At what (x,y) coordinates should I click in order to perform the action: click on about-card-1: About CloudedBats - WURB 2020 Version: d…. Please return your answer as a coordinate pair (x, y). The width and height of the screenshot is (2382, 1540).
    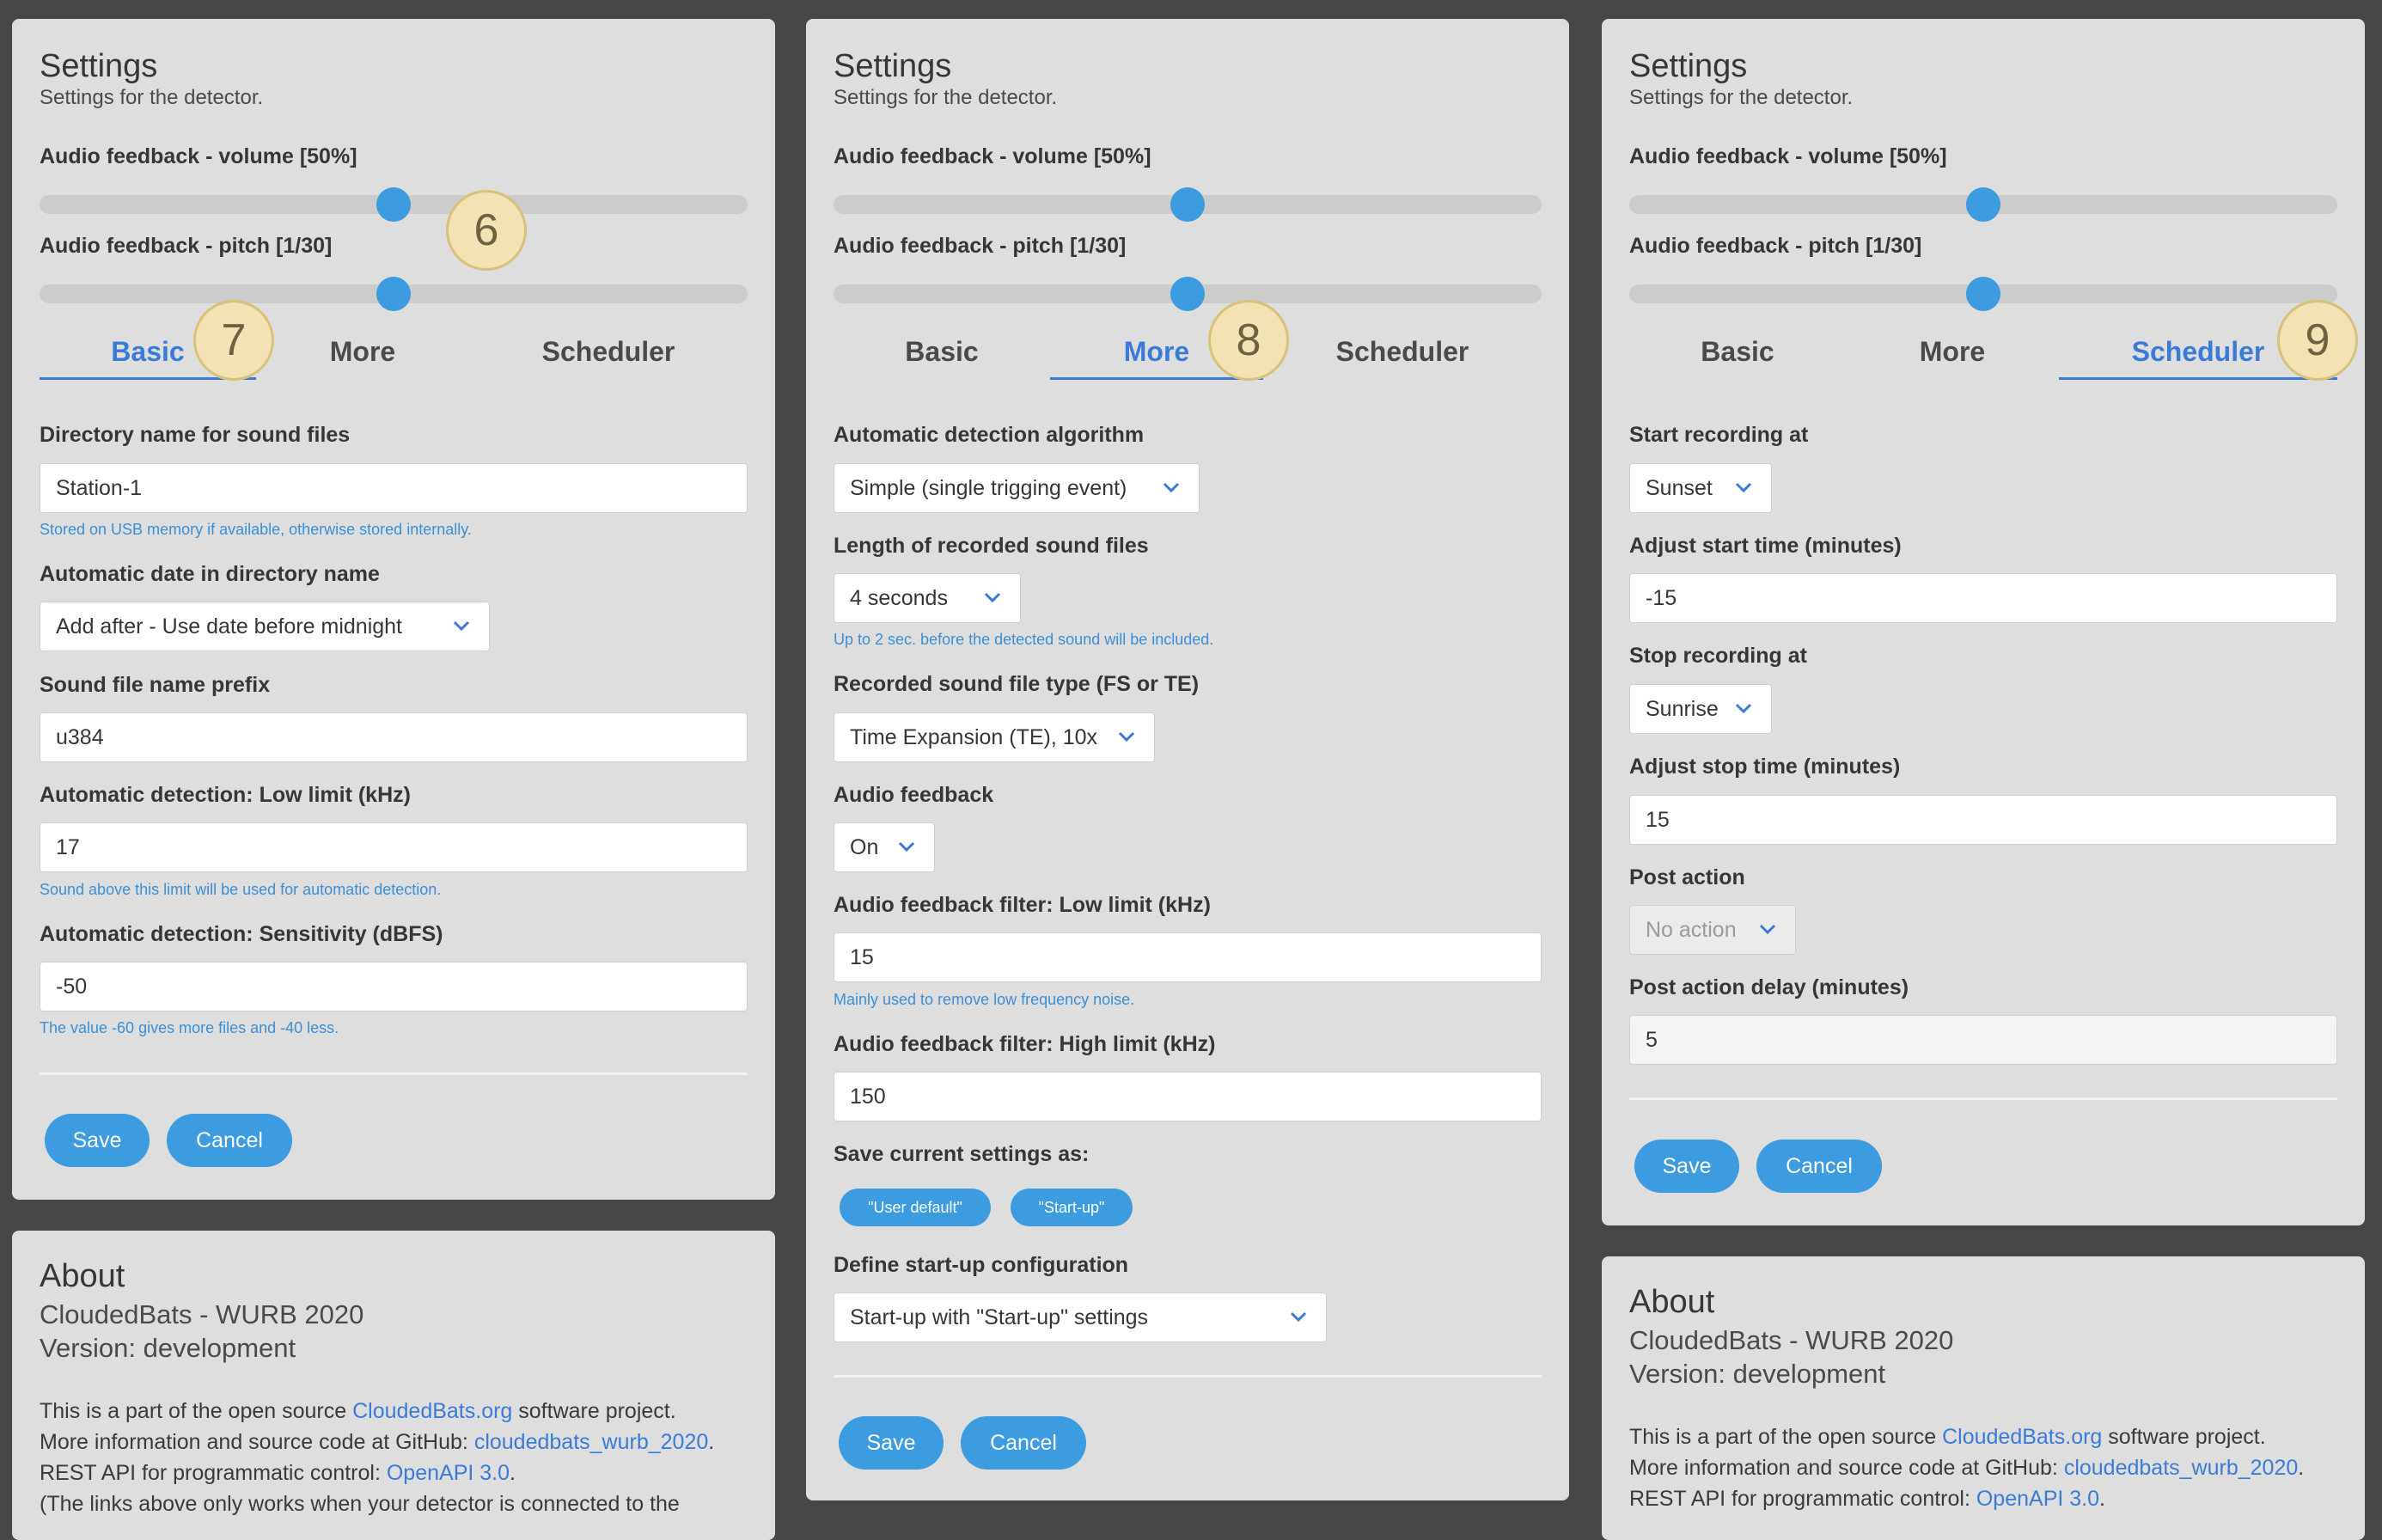
    Looking at the image, I should click on (393, 1385).